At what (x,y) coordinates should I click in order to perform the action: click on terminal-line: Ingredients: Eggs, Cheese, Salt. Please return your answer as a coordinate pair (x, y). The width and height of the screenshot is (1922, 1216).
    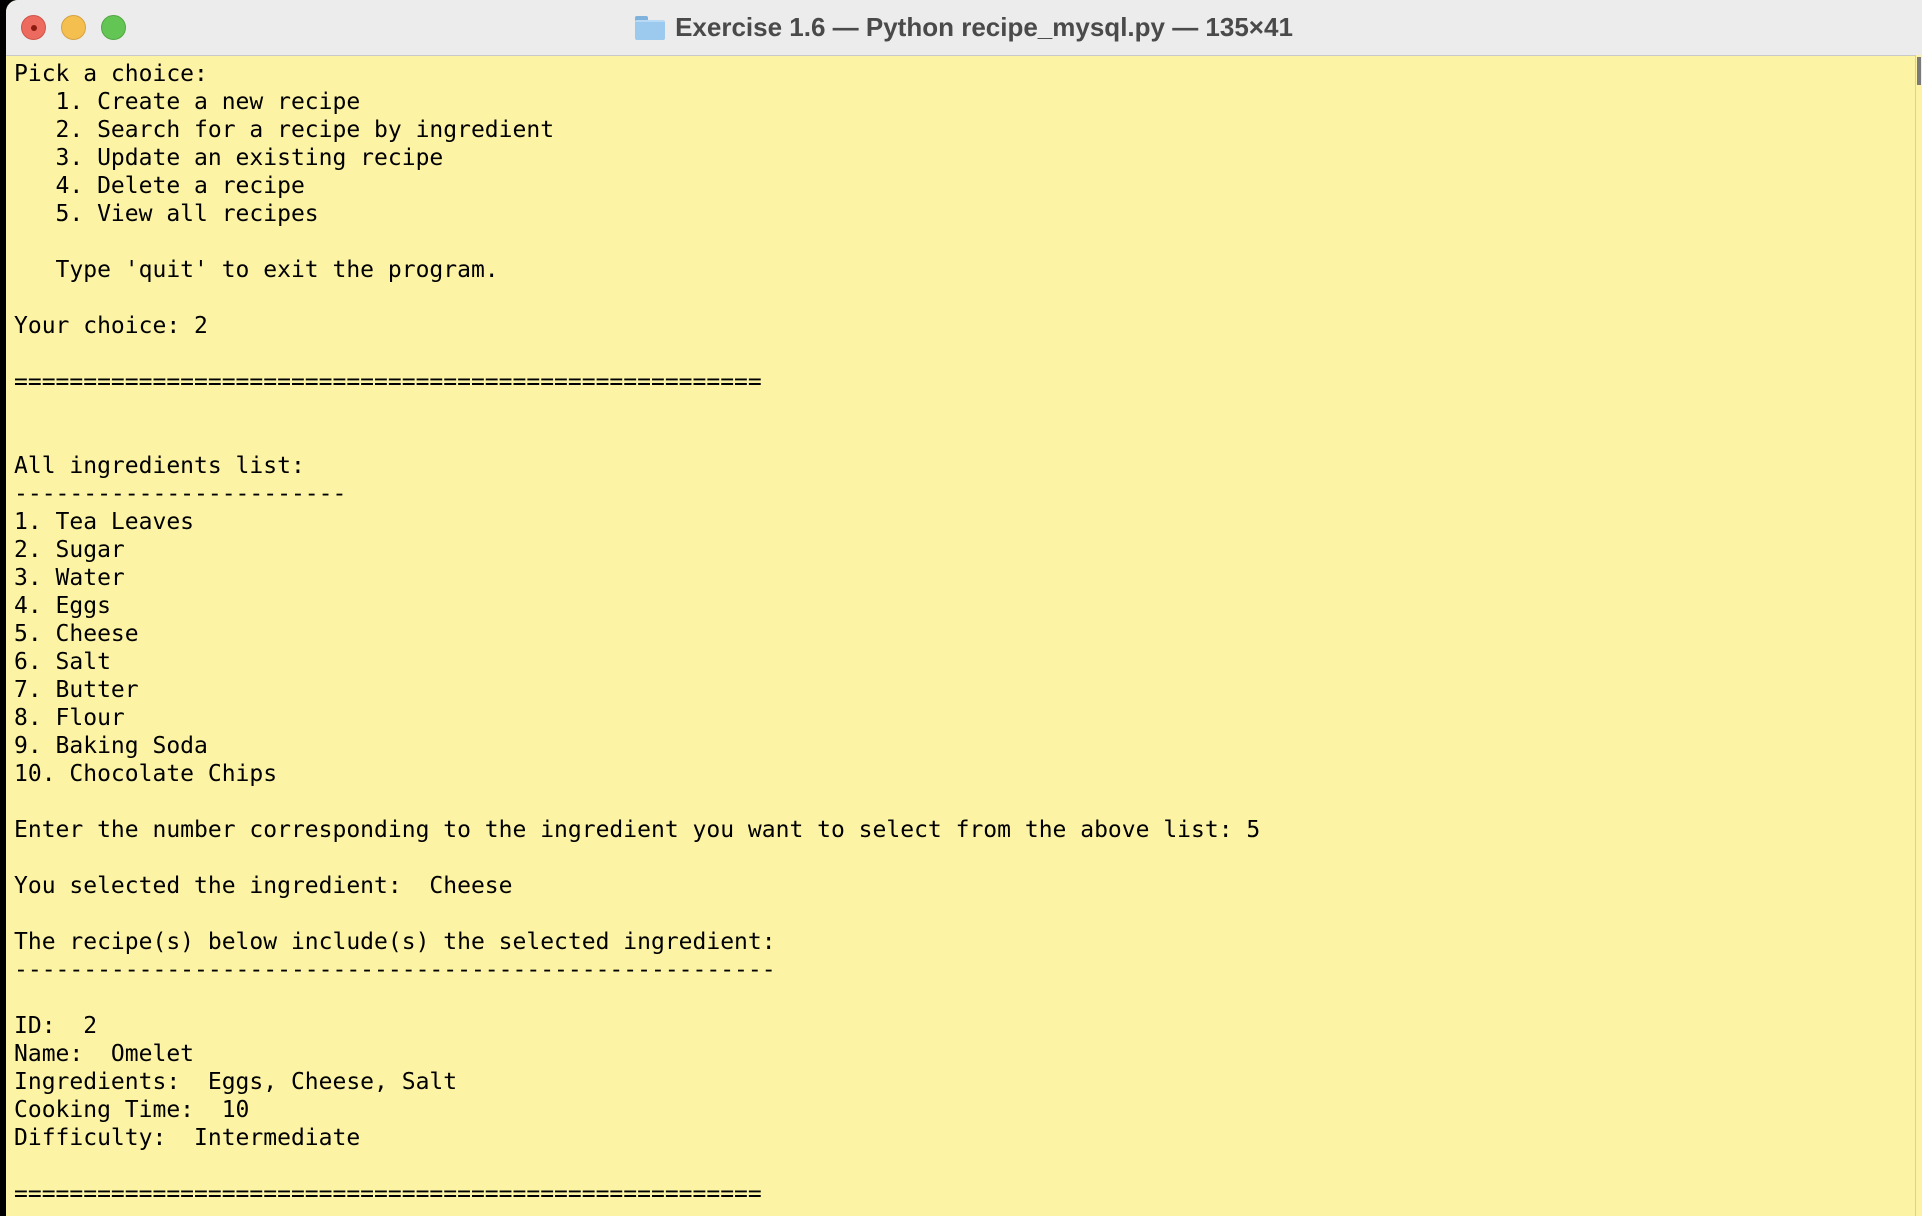
    Looking at the image, I should click on (236, 1082).